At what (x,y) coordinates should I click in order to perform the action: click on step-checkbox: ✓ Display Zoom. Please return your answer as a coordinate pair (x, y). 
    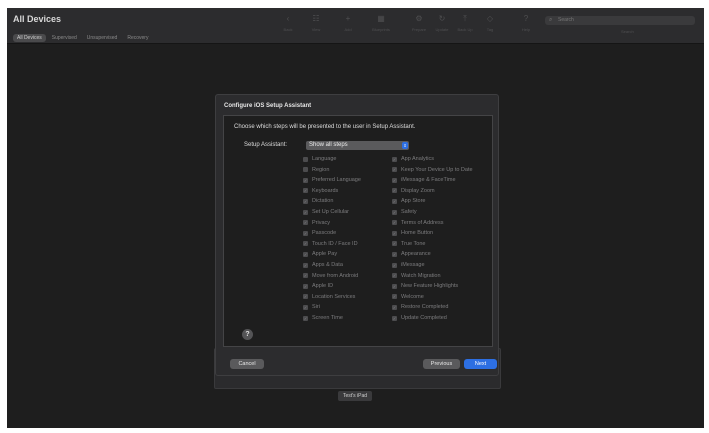
    Looking at the image, I should click on (413, 191).